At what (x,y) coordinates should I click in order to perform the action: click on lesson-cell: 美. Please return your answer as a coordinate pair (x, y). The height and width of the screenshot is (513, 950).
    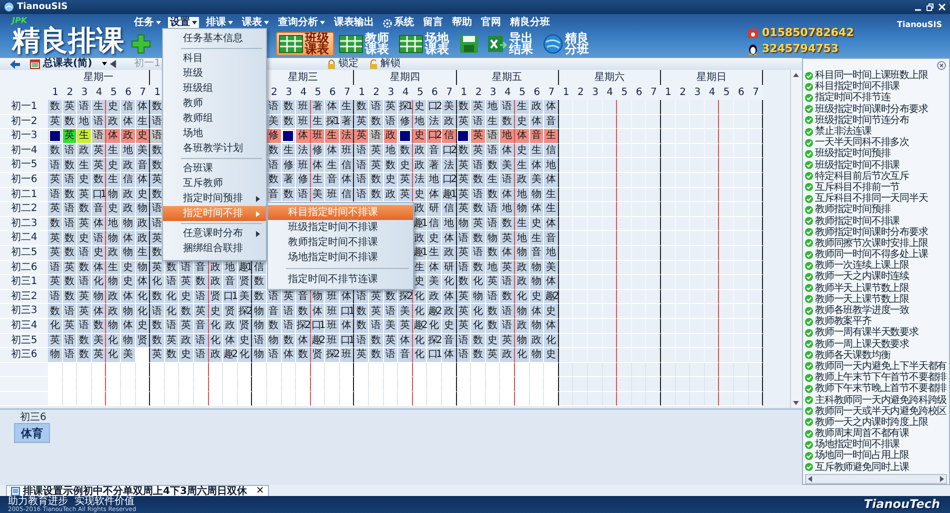
    Looking at the image, I should click on (128, 355).